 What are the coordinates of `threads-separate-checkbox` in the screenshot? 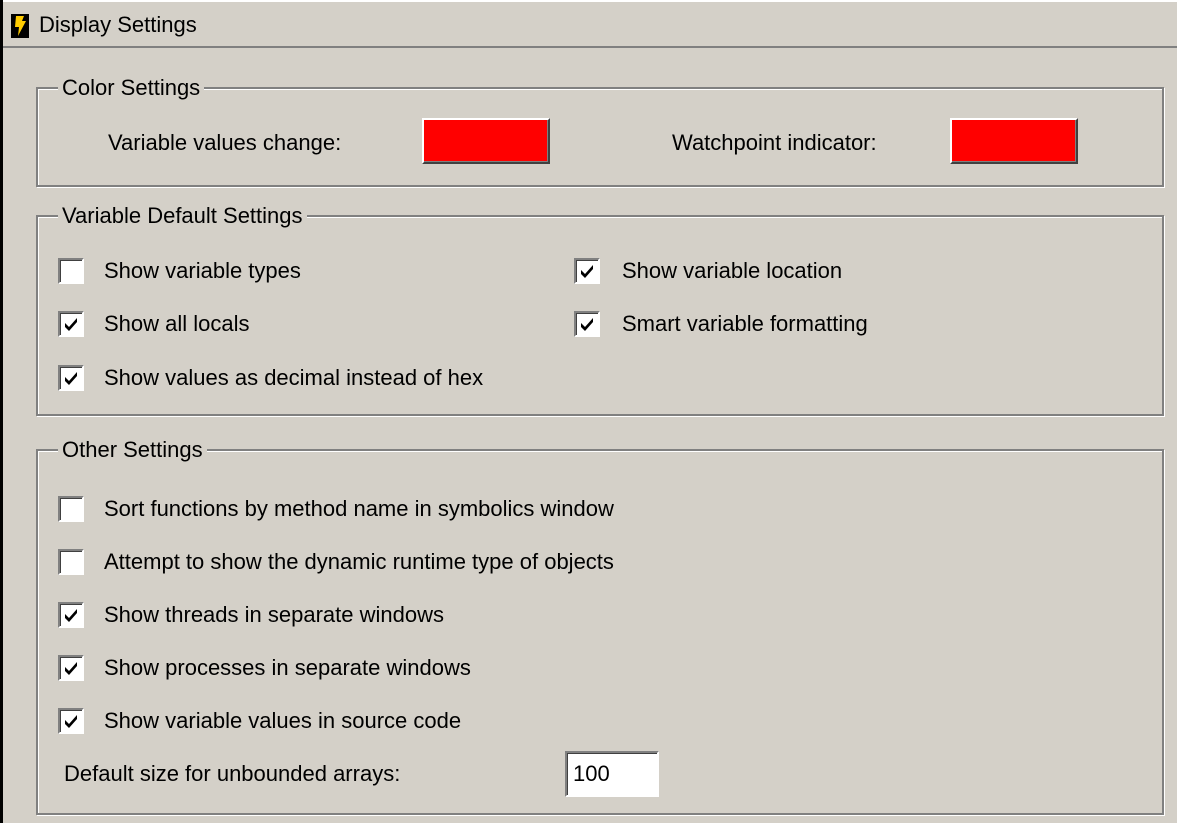 It's located at (71, 615).